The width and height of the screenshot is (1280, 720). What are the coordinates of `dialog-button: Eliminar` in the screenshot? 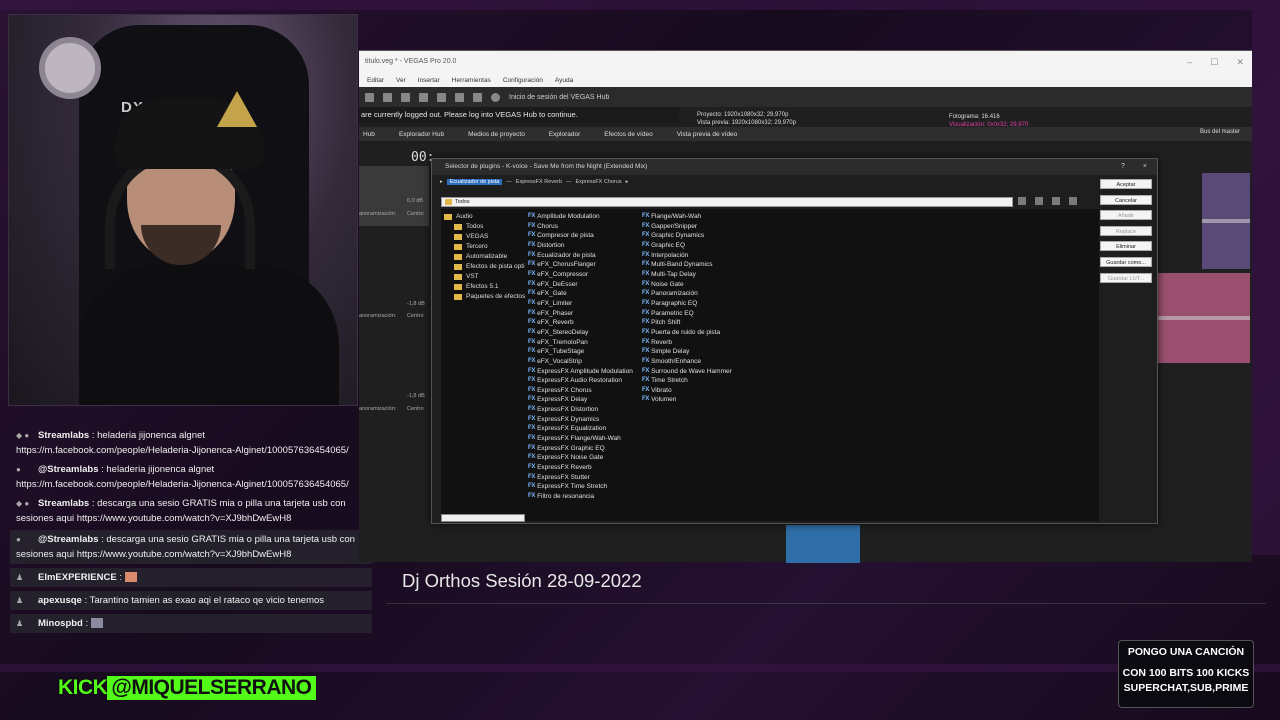 It's located at (1126, 246).